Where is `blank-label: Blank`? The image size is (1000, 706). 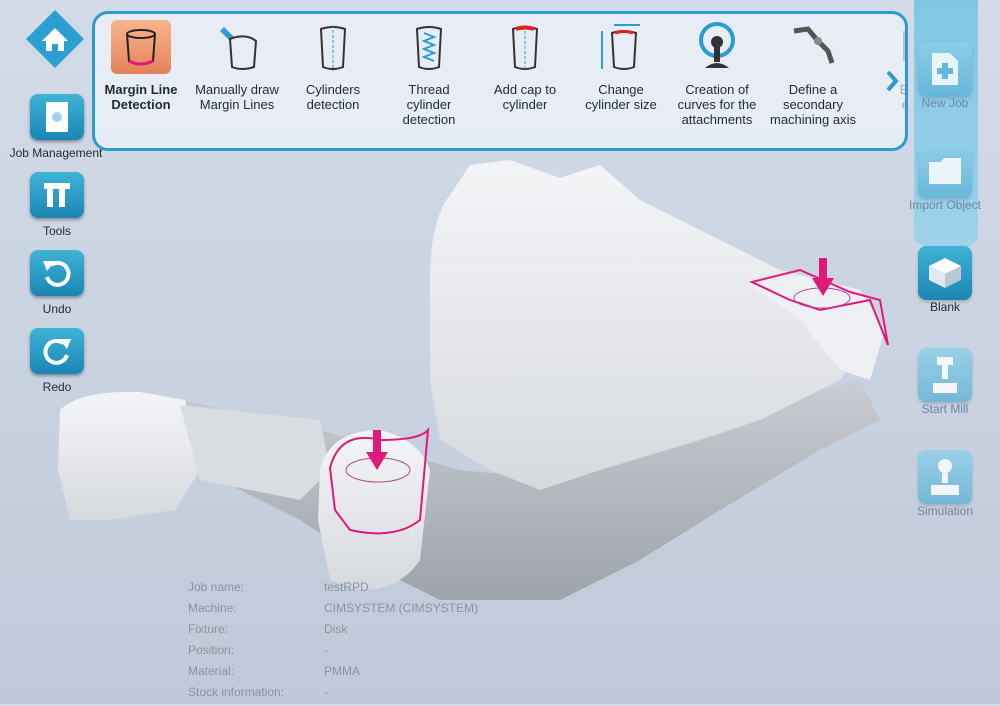 blank-label: Blank is located at coordinates (945, 307).